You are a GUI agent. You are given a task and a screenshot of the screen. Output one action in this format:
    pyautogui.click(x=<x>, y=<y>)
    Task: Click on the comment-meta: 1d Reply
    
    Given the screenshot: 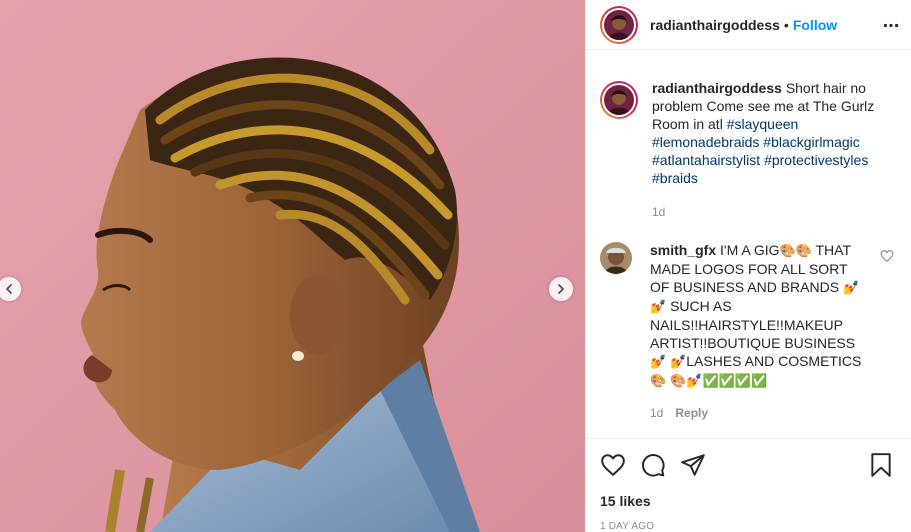 What is the action you would take?
    pyautogui.click(x=756, y=413)
    